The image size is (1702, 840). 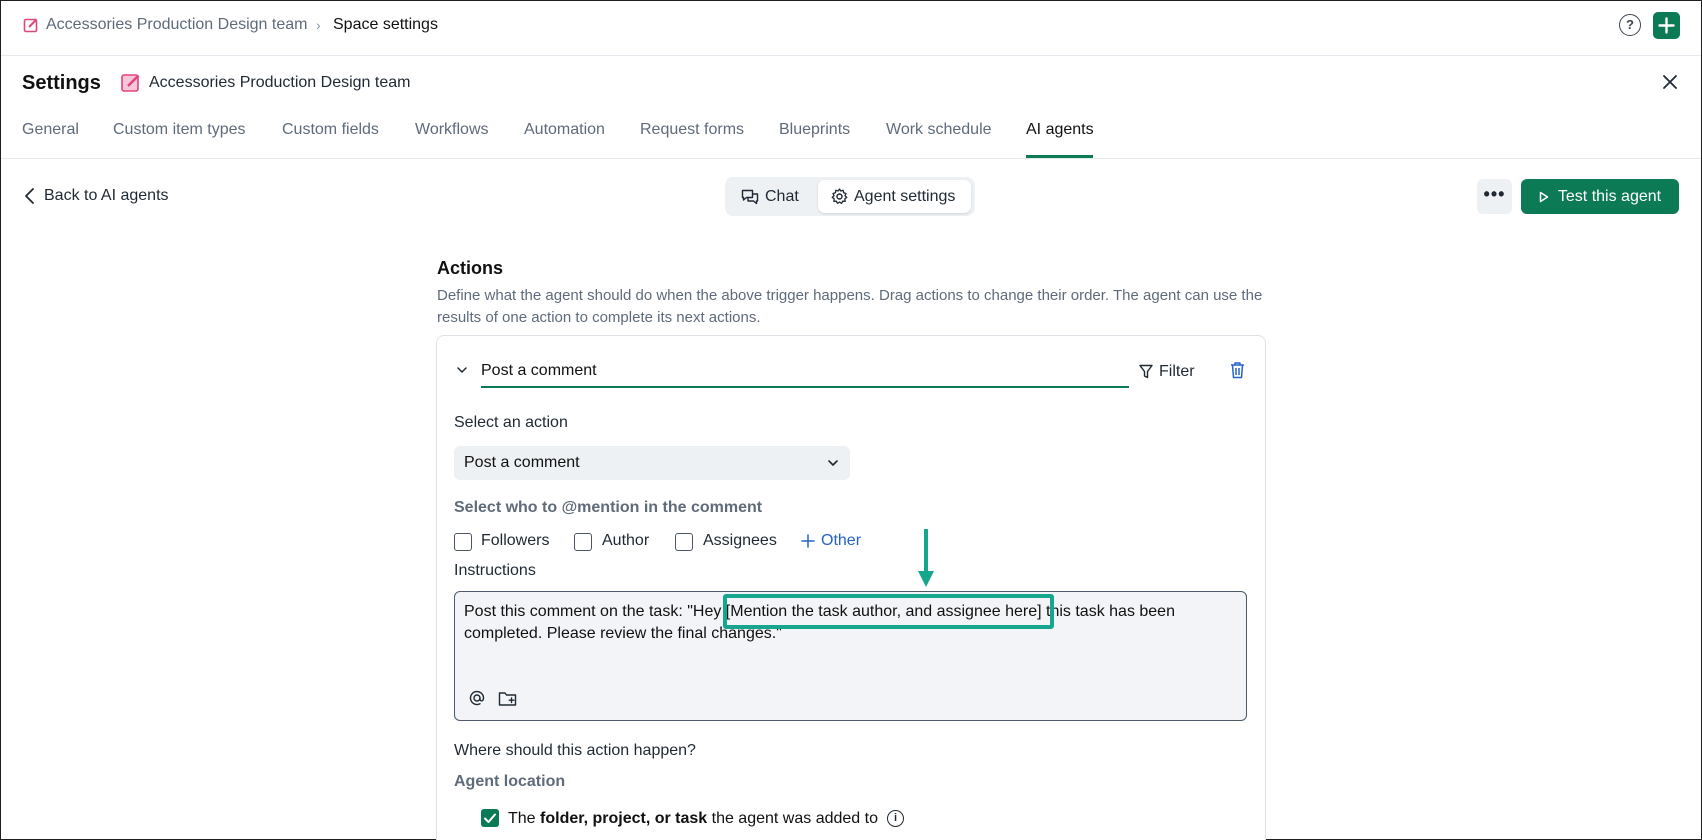 I want to click on action-name-input: Post a comment, so click(x=539, y=371).